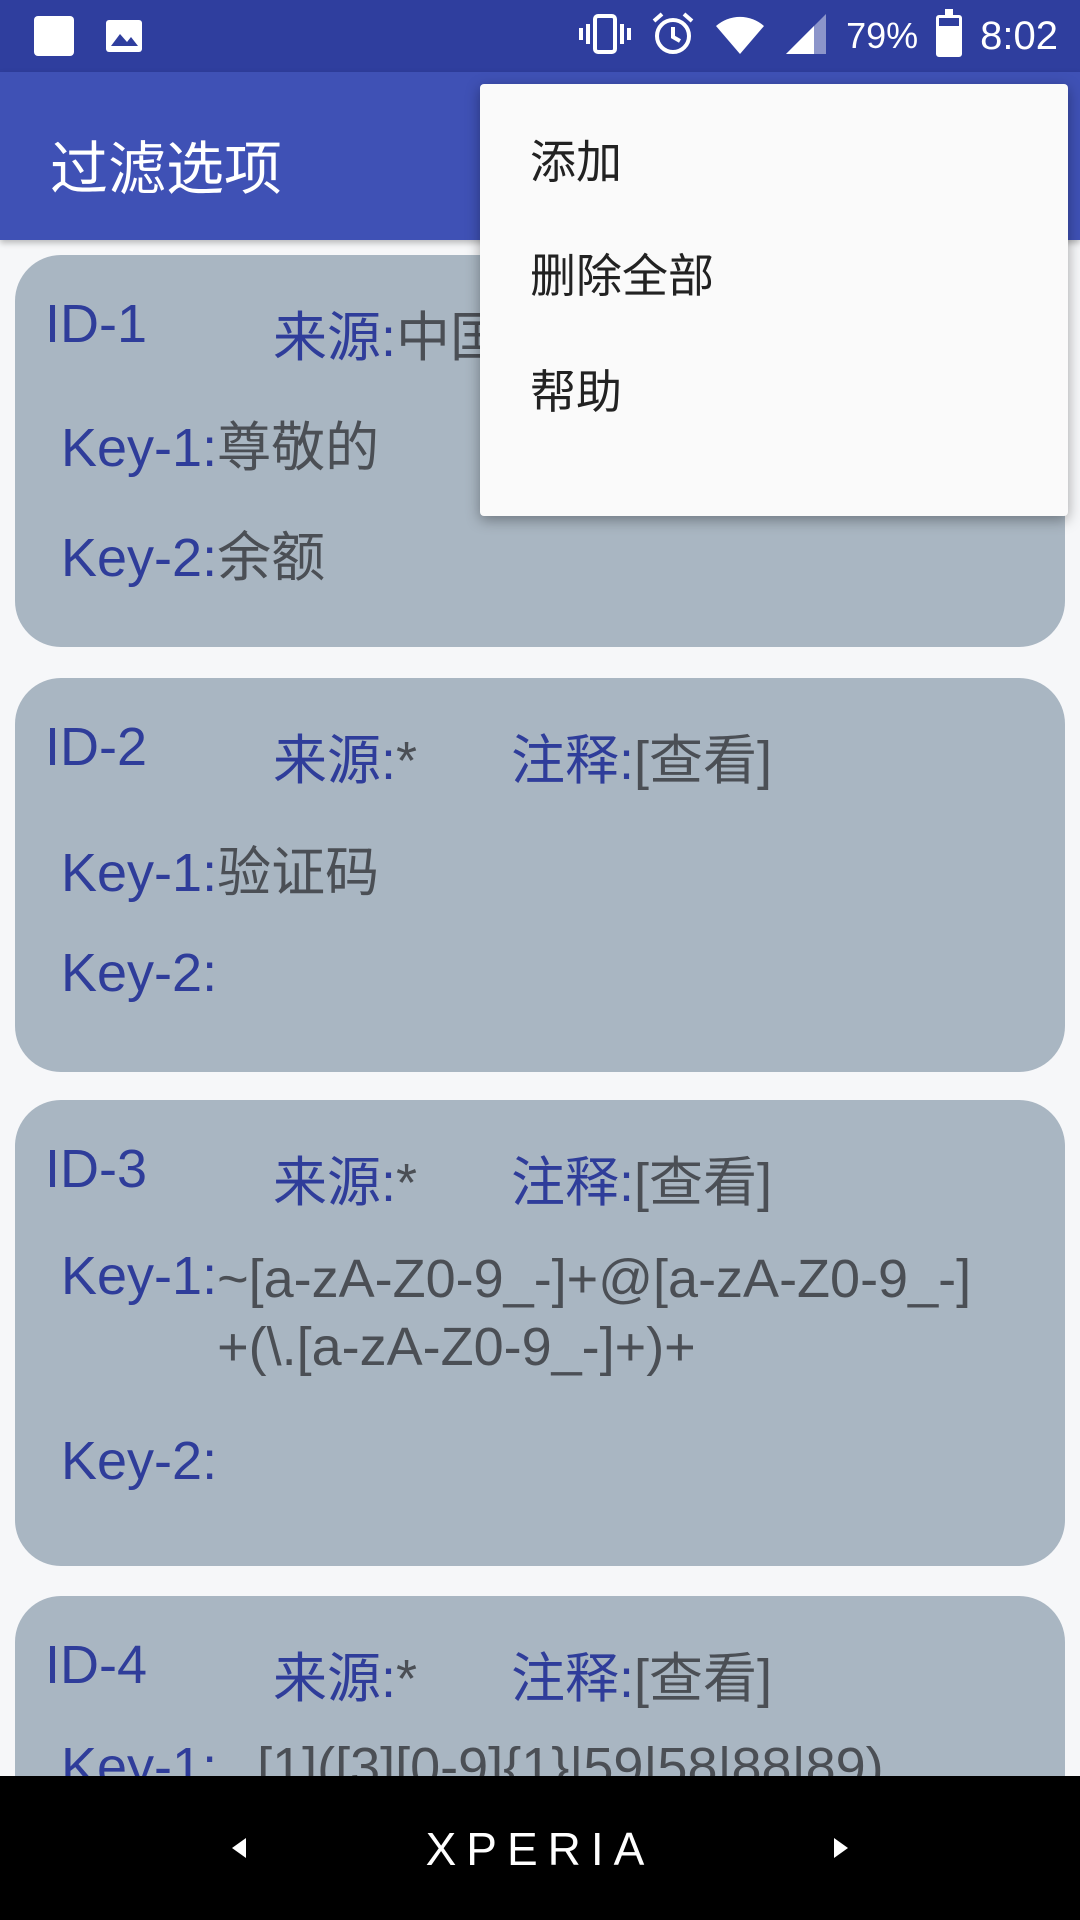 The image size is (1080, 1920). What do you see at coordinates (96, 1665) in the screenshot?
I see `card-id: ID-4` at bounding box center [96, 1665].